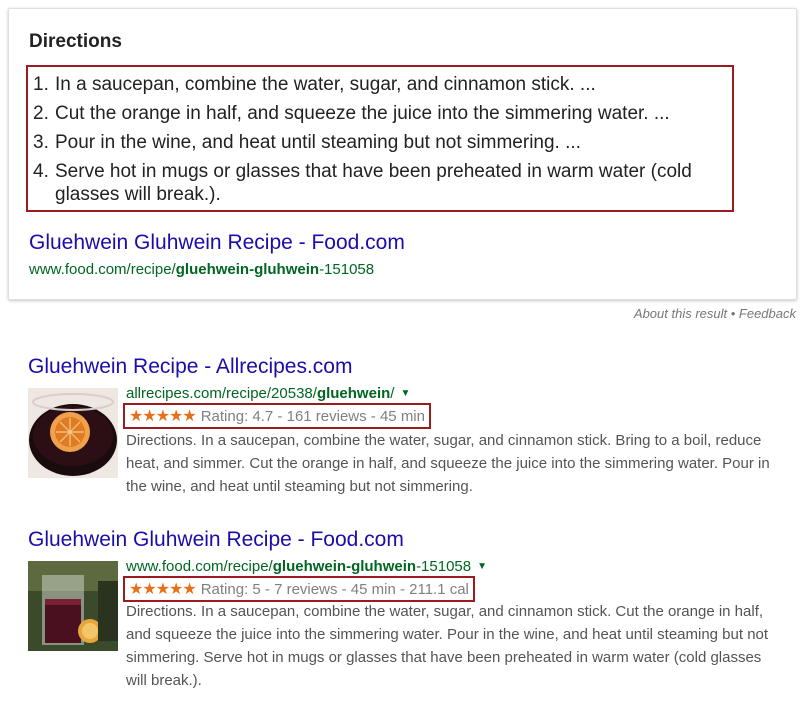  Describe the element at coordinates (217, 243) in the screenshot. I see `featured-result-link: Gluehwein Gluhwein Recipe - Food.com` at that location.